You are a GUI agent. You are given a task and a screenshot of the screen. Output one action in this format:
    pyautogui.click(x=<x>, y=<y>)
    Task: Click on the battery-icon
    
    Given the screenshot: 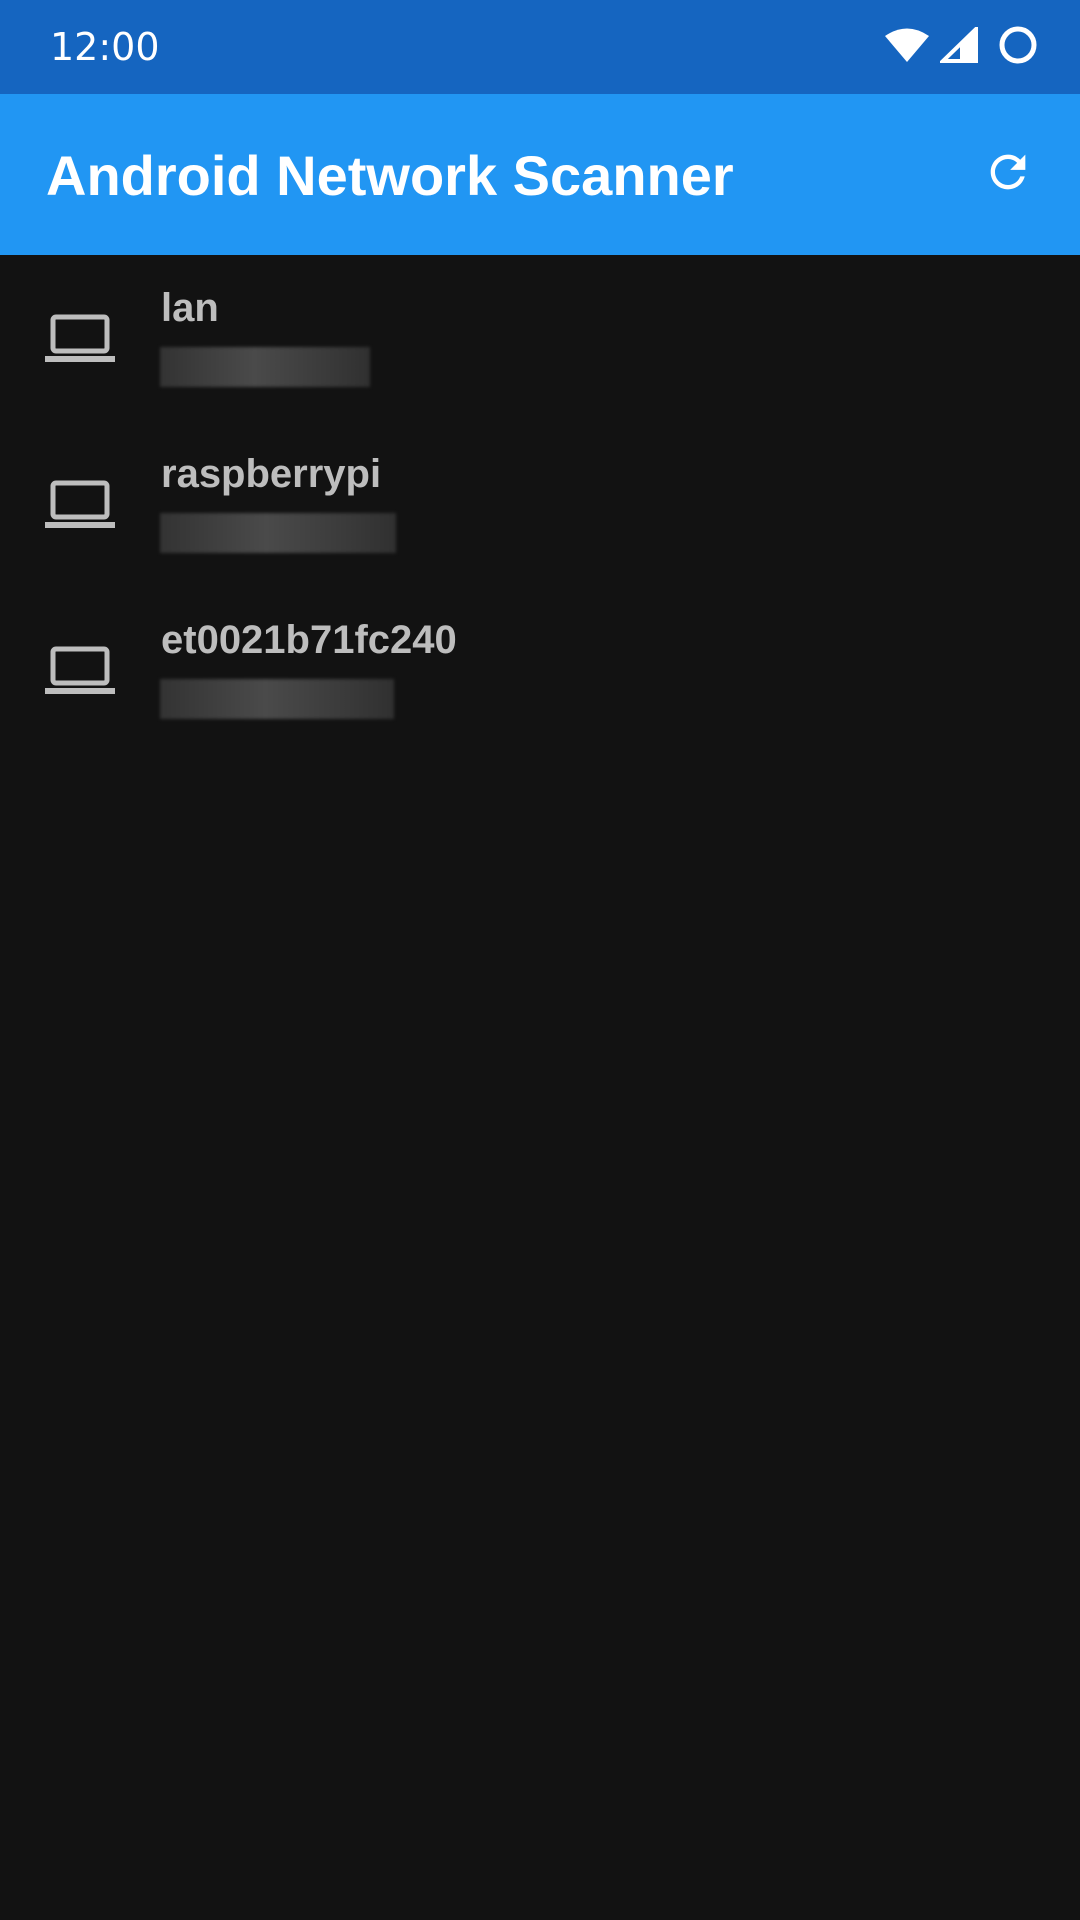 What is the action you would take?
    pyautogui.click(x=1018, y=47)
    